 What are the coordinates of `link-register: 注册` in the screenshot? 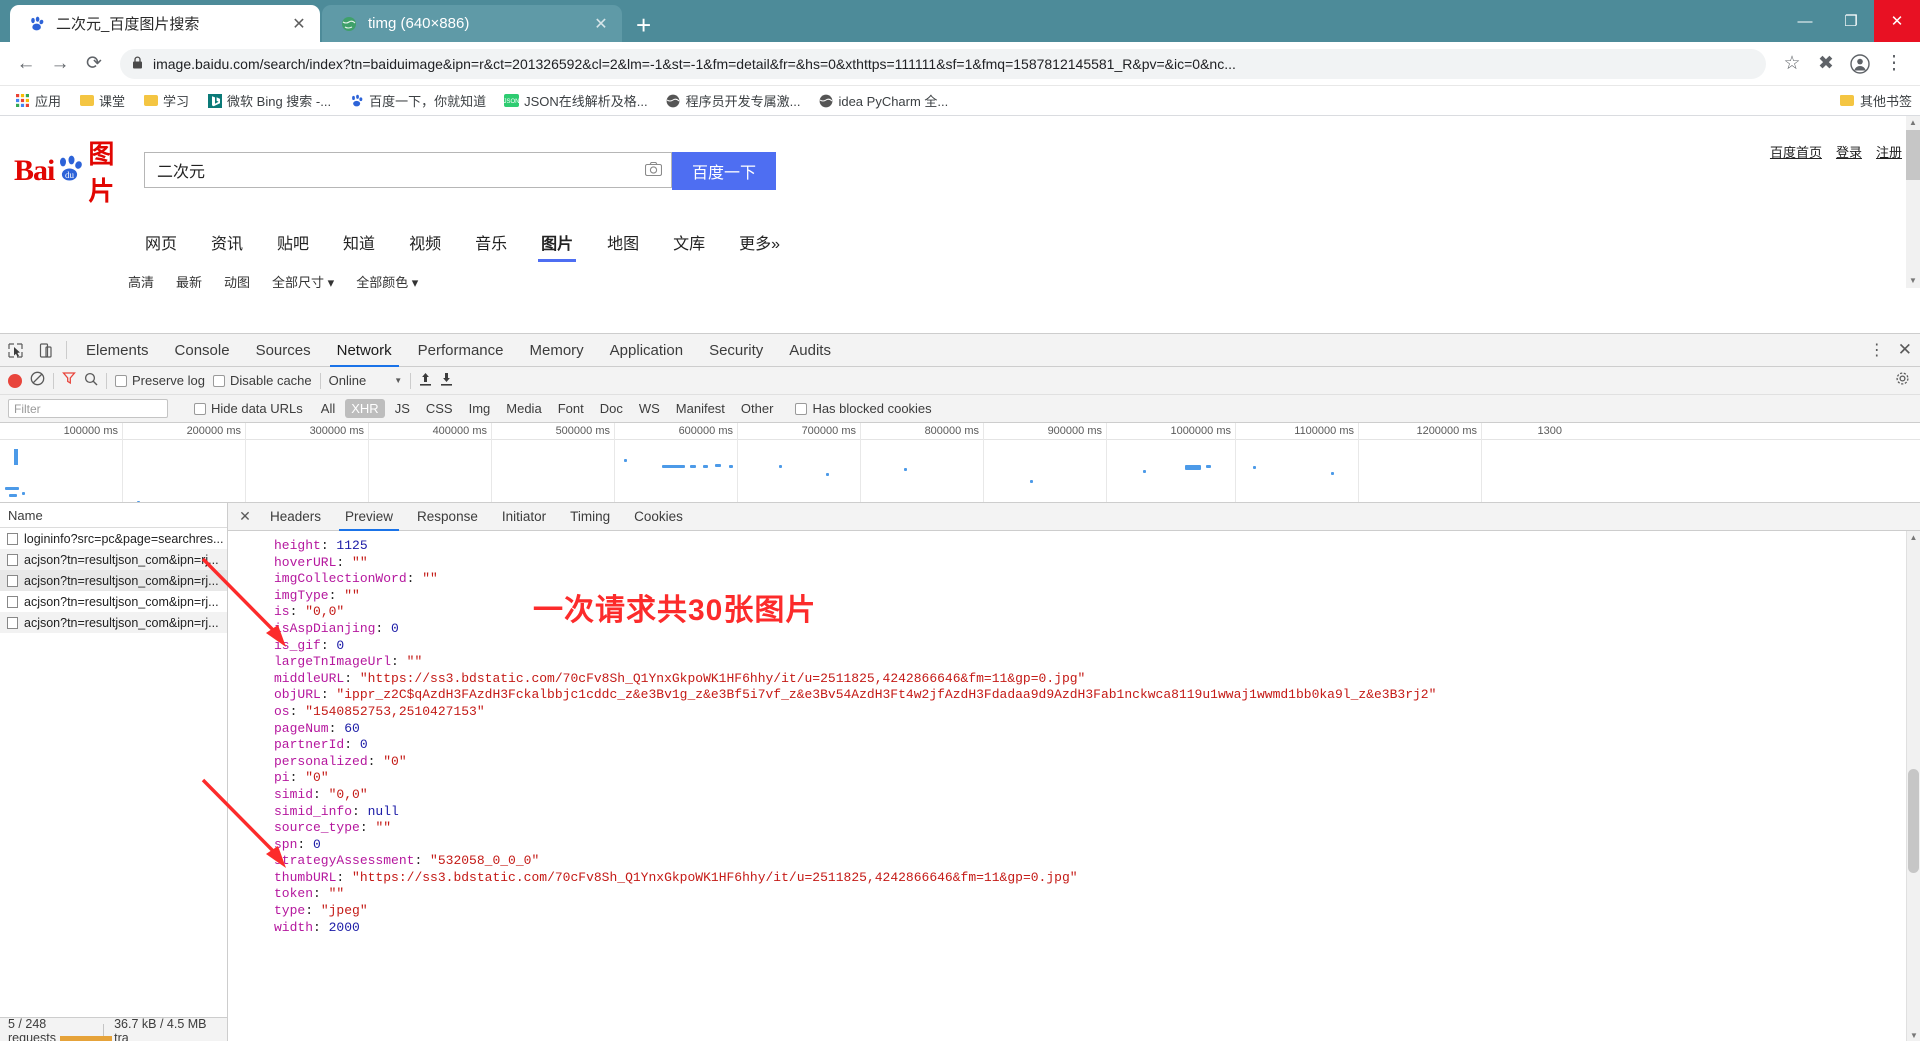 It's located at (1889, 151).